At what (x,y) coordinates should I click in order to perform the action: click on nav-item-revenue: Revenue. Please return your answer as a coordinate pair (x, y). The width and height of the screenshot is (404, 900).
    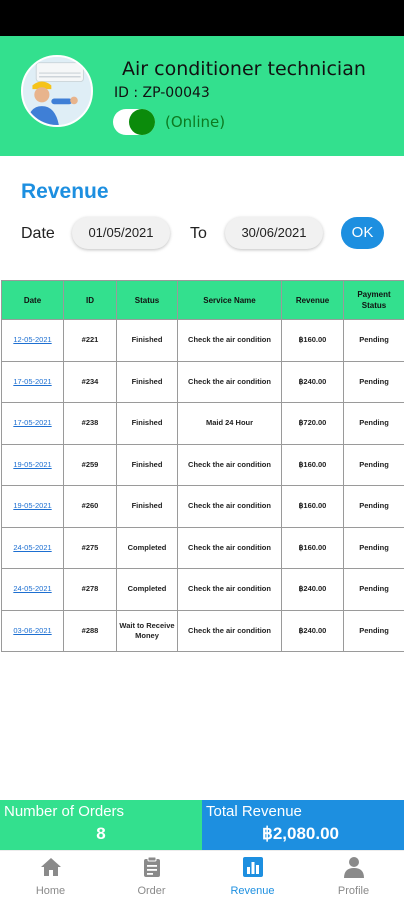
    Looking at the image, I should click on (252, 877).